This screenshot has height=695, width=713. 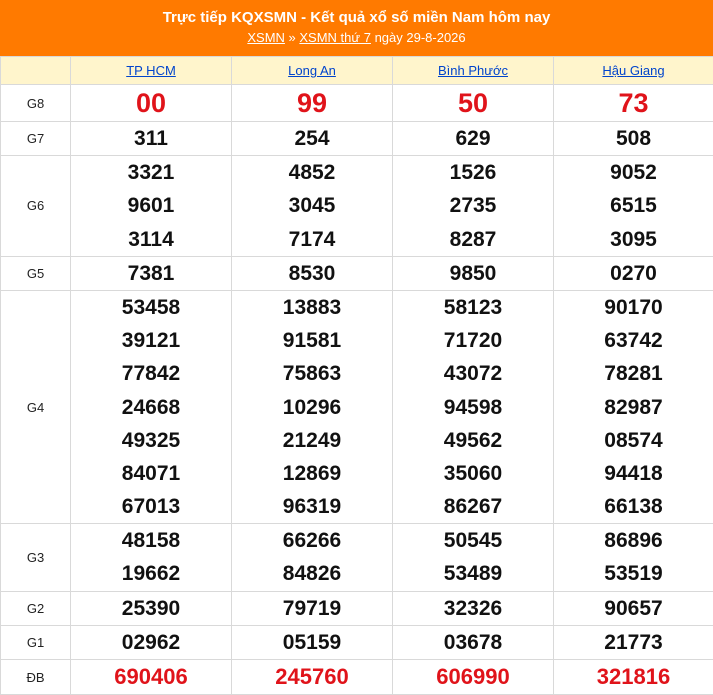 I want to click on prize-number: 96319, so click(x=312, y=507).